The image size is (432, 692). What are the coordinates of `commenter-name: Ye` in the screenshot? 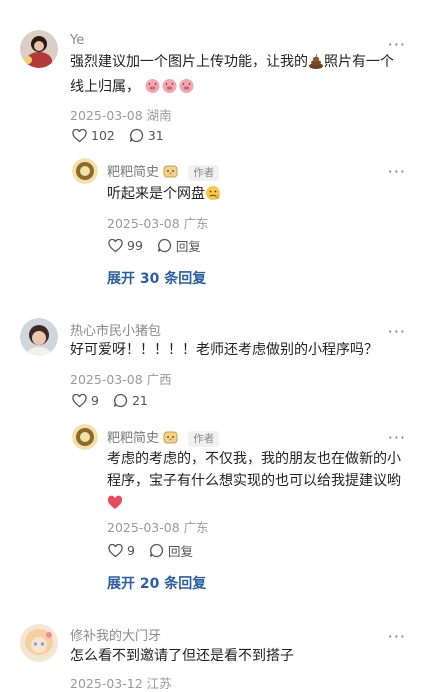 It's located at (77, 40).